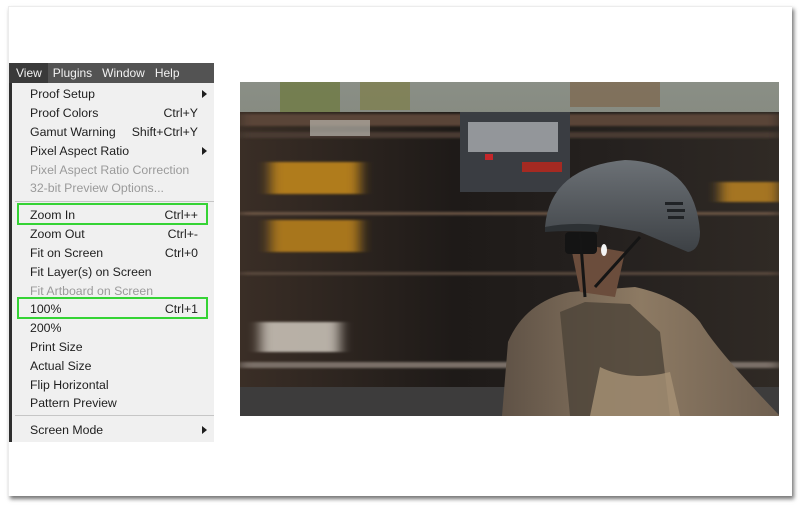  What do you see at coordinates (80, 151) in the screenshot?
I see `menu-item-label: Pixel Aspect Ratio` at bounding box center [80, 151].